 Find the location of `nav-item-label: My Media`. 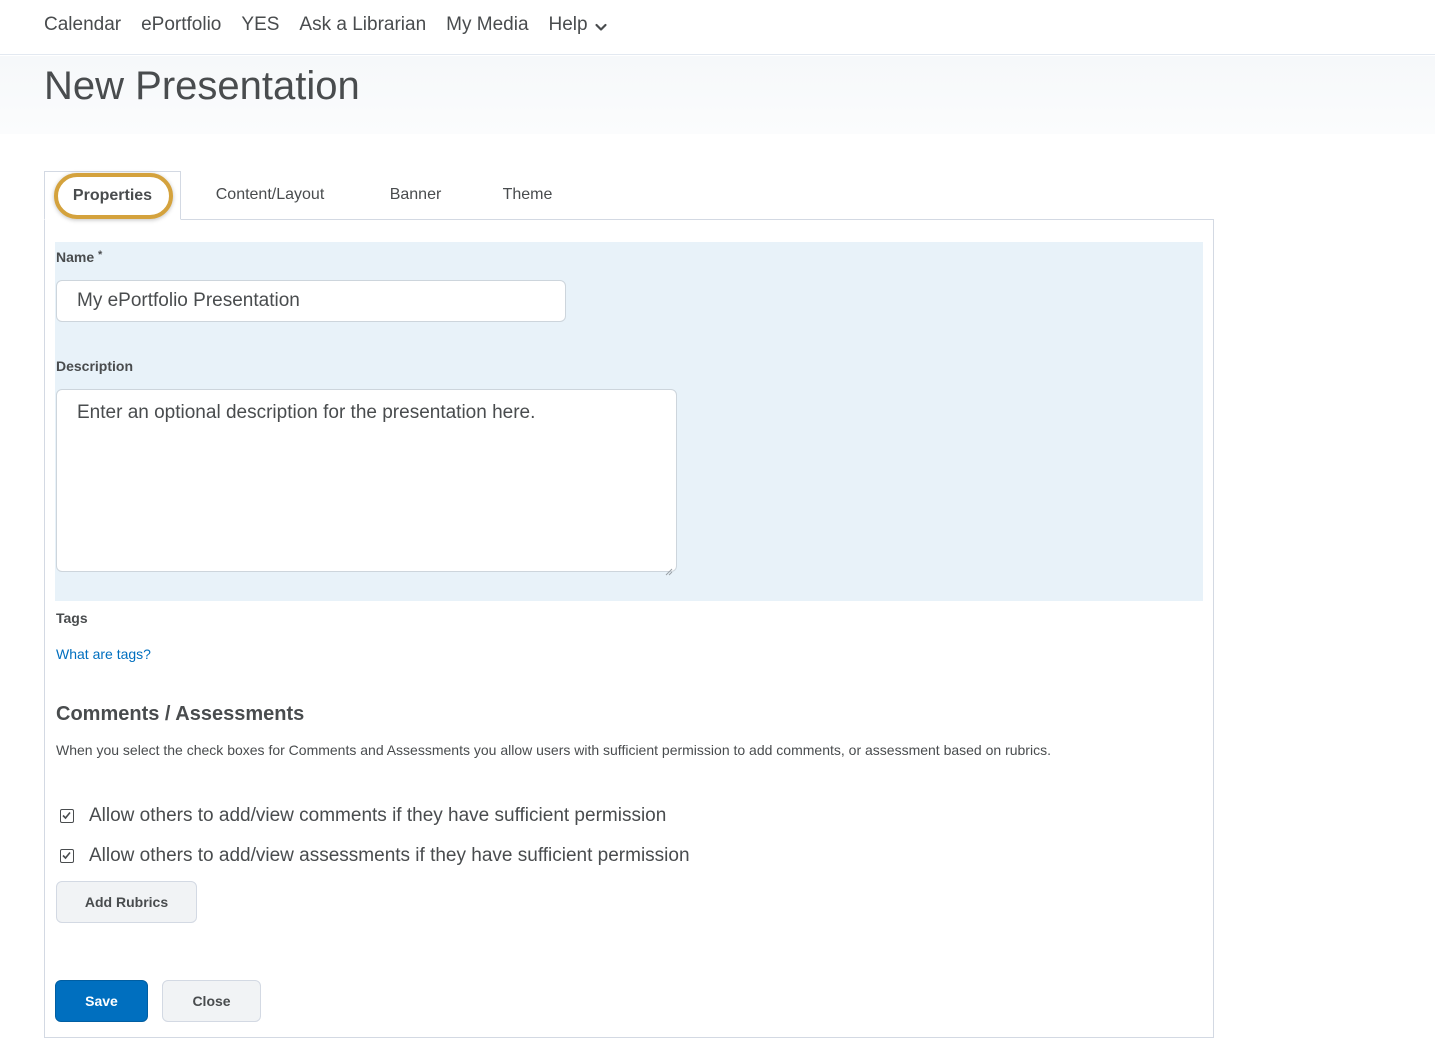

nav-item-label: My Media is located at coordinates (487, 24).